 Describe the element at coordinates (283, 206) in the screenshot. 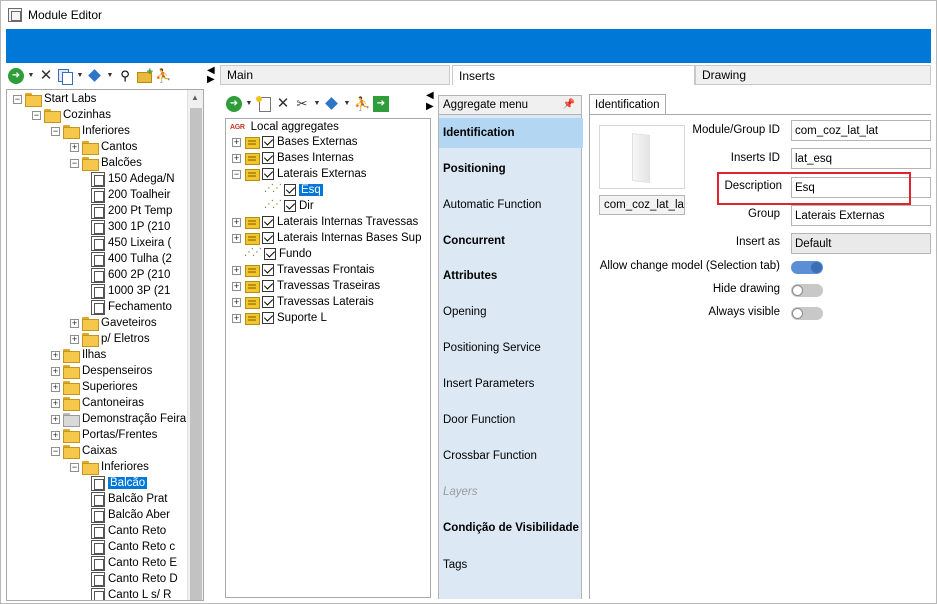

I see `aggregate-item: ⋰⋰ Dir` at that location.